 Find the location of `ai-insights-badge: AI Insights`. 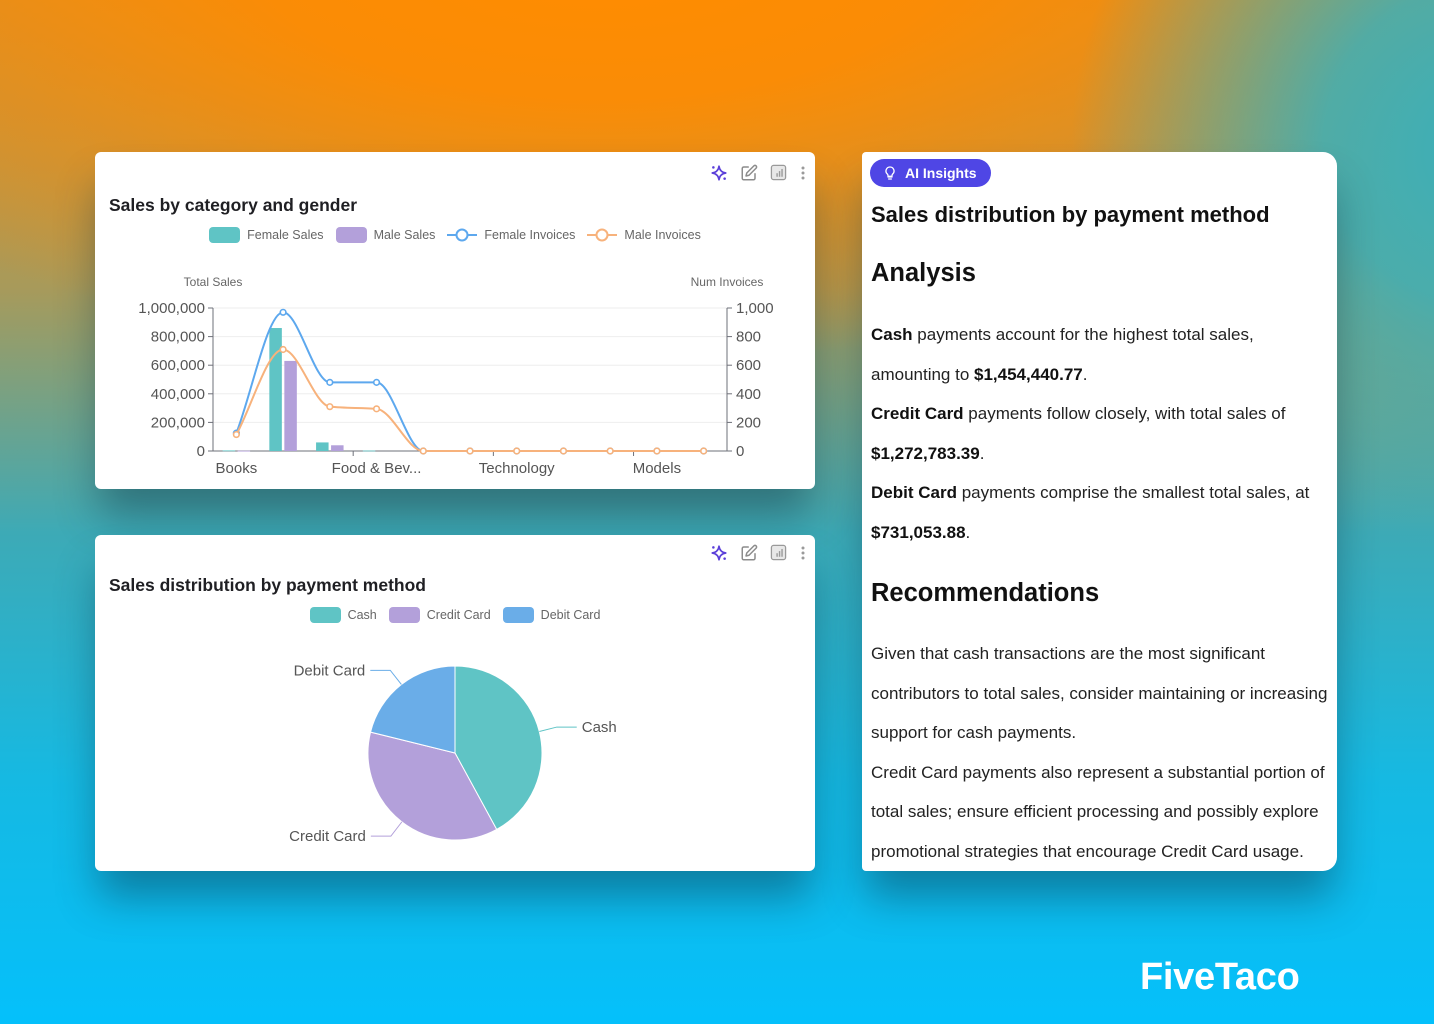

ai-insights-badge: AI Insights is located at coordinates (930, 173).